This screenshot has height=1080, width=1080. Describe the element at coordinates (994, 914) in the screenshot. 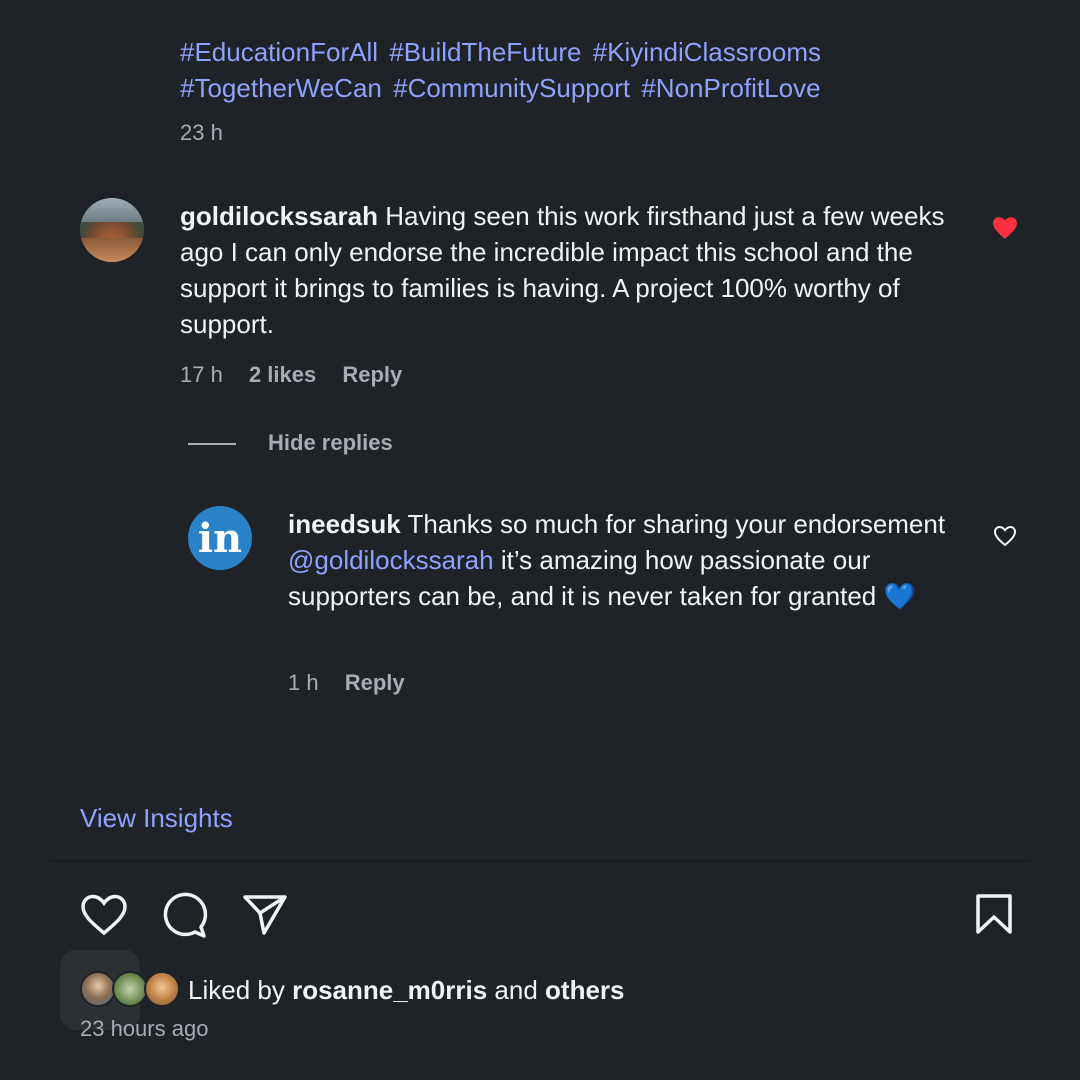

I see `bookmark-icon` at that location.